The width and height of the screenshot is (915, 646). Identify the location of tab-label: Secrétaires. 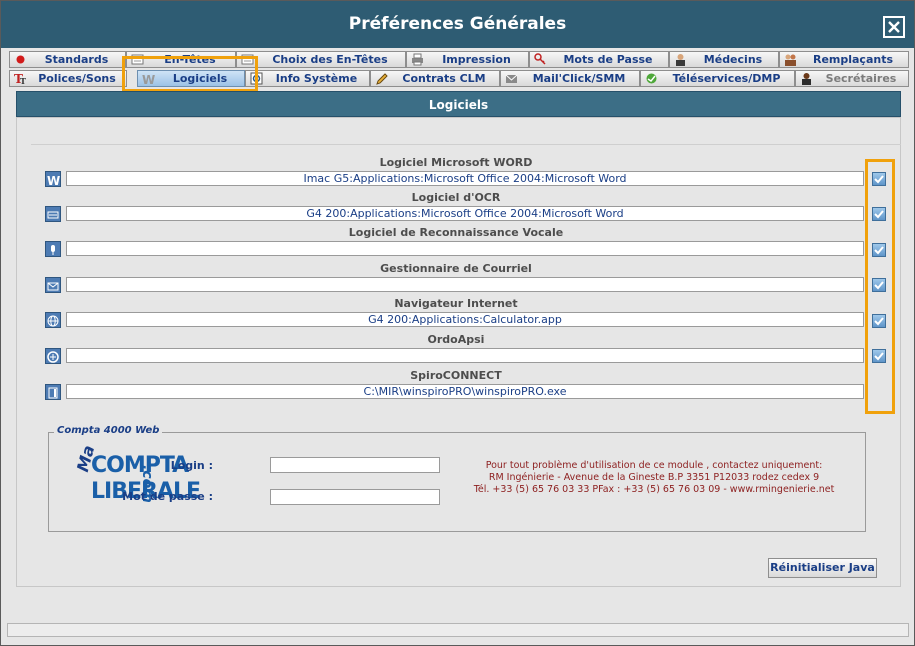
(861, 78).